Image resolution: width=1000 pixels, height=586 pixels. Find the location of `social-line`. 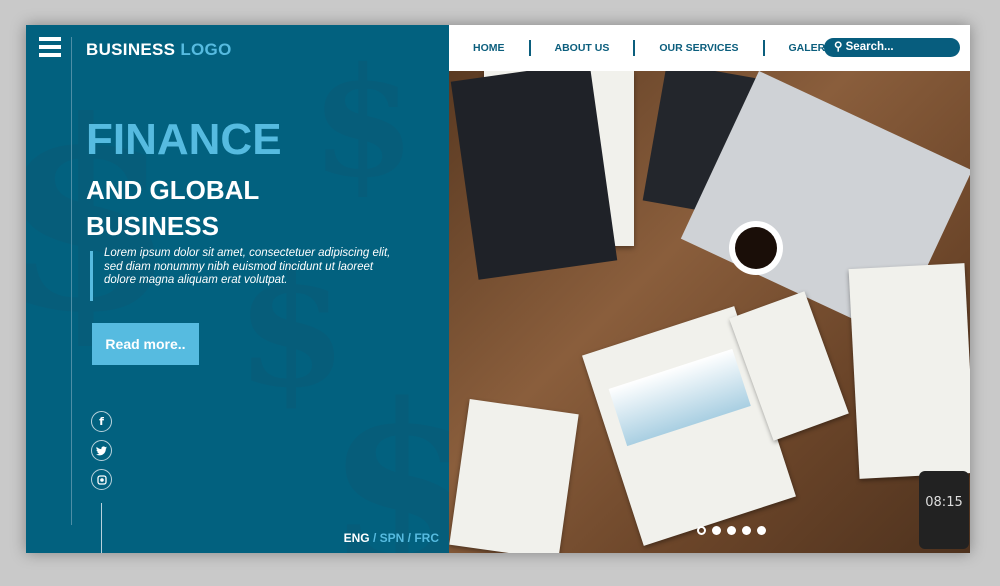

social-line is located at coordinates (101, 528).